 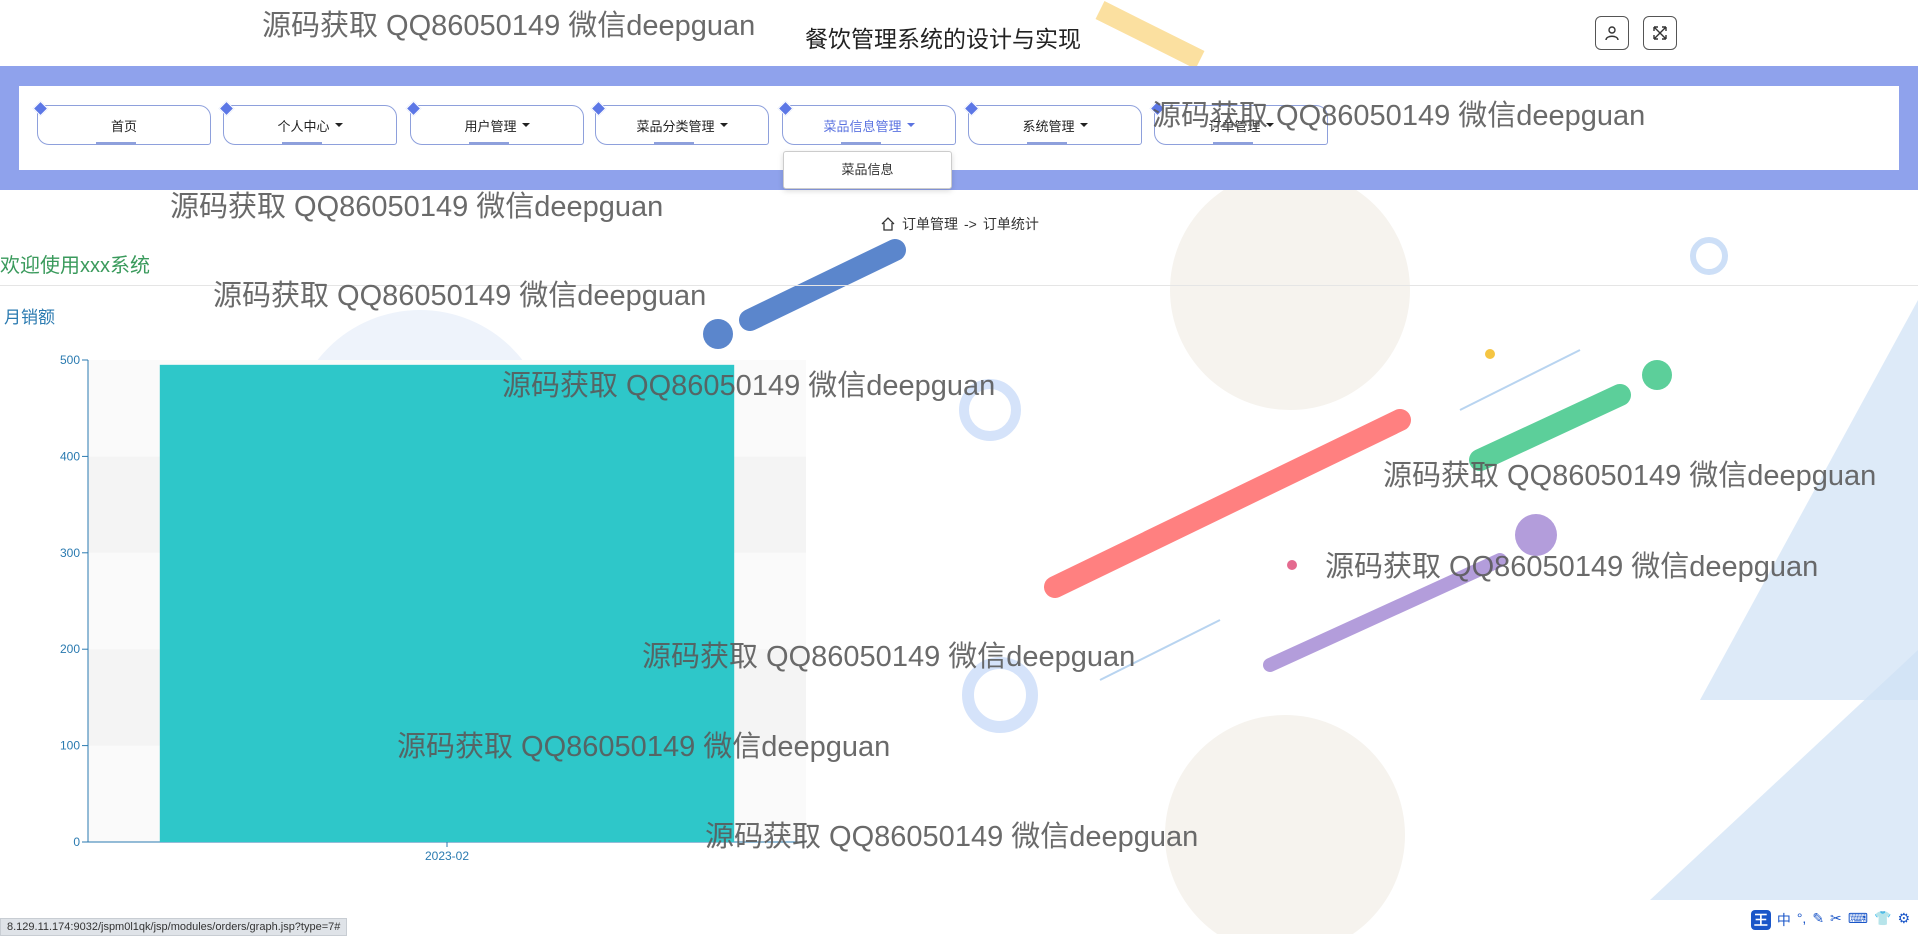 I want to click on y-tick-label: 500, so click(x=70, y=360).